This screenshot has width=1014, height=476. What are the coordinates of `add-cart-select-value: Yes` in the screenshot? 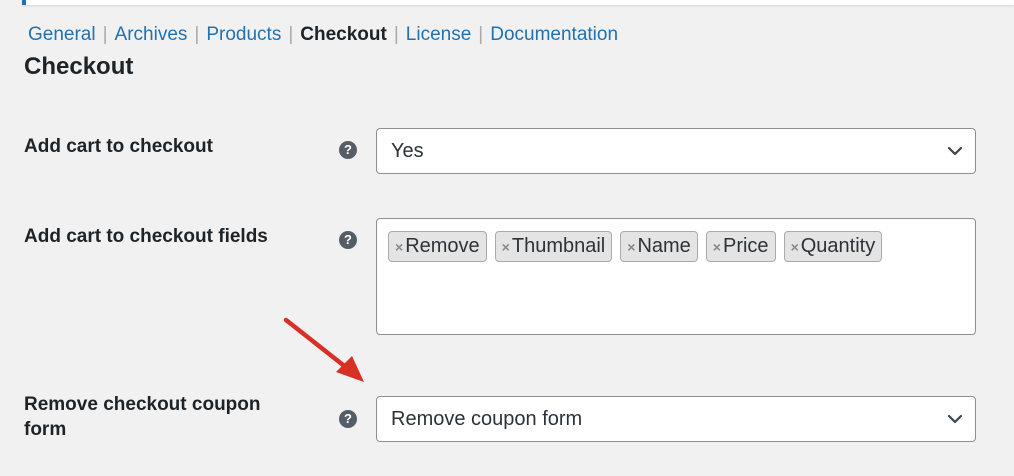 It's located at (407, 151).